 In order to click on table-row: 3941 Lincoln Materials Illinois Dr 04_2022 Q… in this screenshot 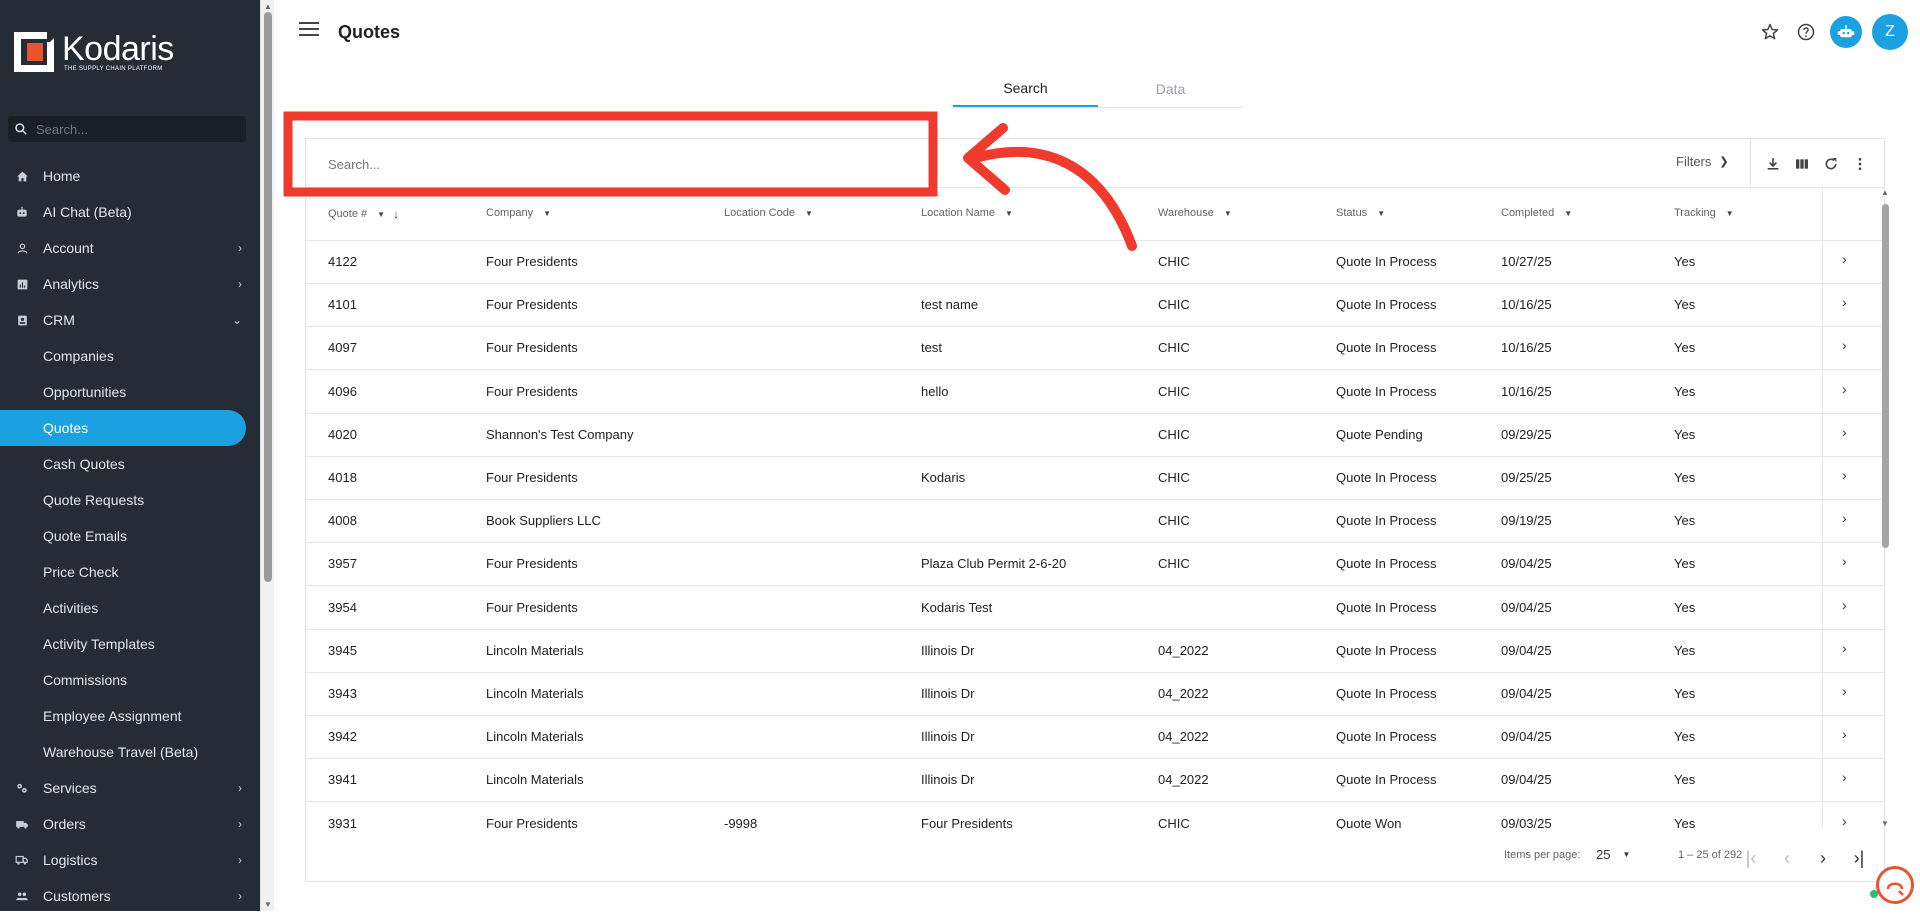, I will do `click(1095, 781)`.